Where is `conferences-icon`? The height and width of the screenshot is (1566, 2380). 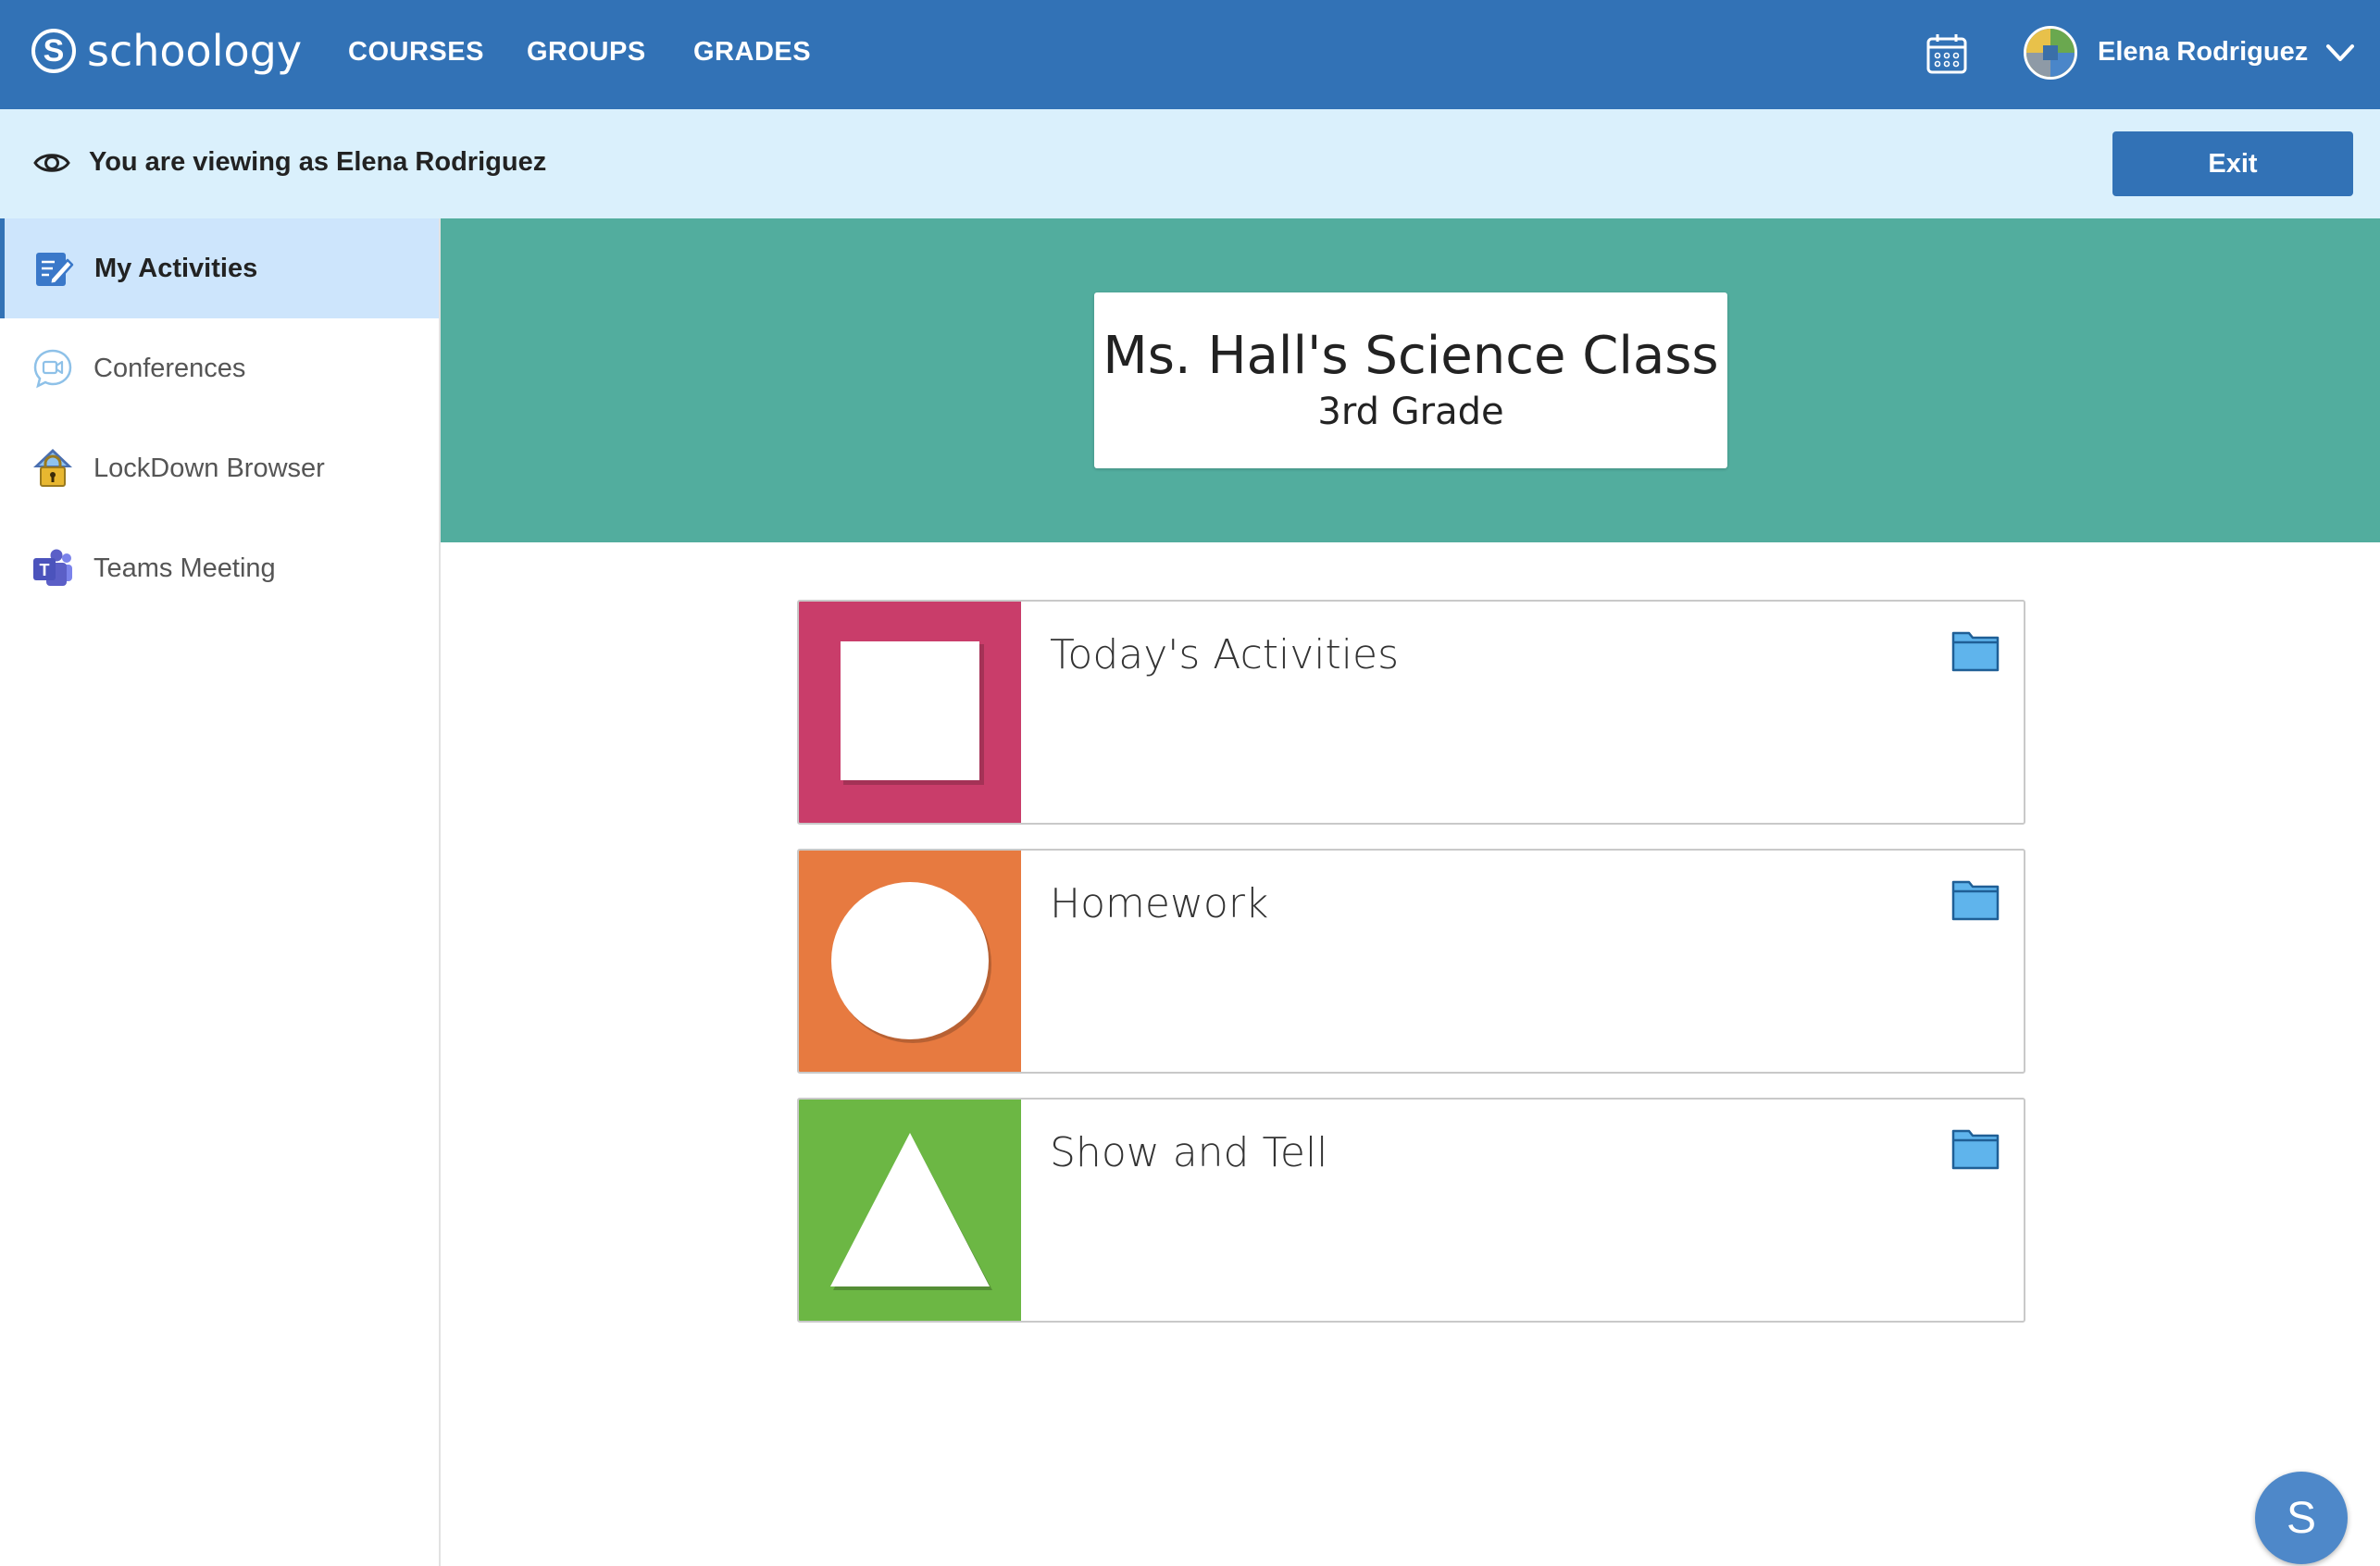
conferences-icon is located at coordinates (52, 369).